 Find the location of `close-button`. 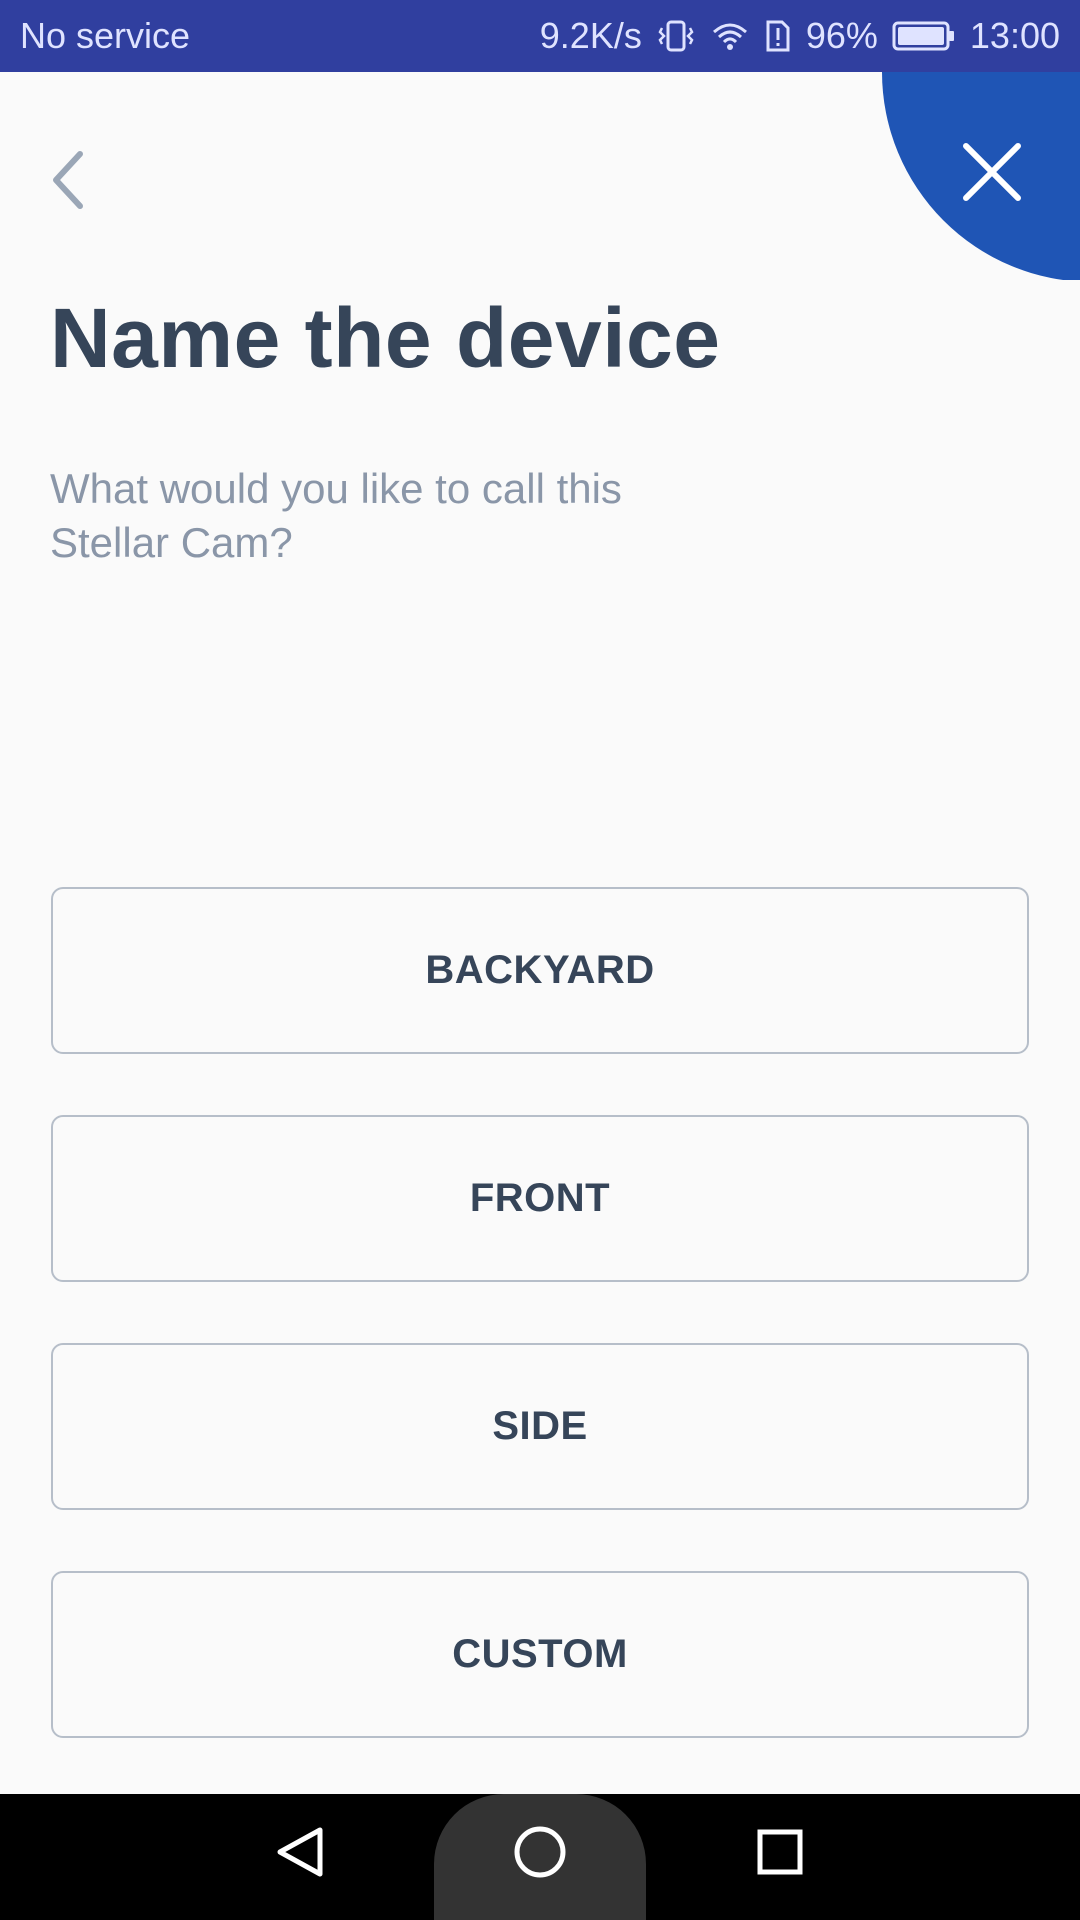

close-button is located at coordinates (981, 176).